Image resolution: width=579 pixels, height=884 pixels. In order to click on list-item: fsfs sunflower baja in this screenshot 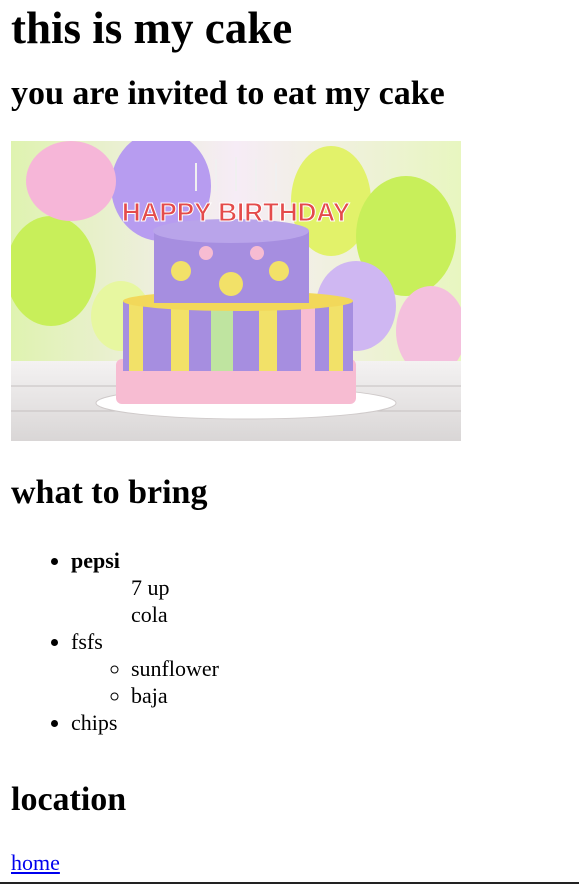, I will do `click(319, 668)`.